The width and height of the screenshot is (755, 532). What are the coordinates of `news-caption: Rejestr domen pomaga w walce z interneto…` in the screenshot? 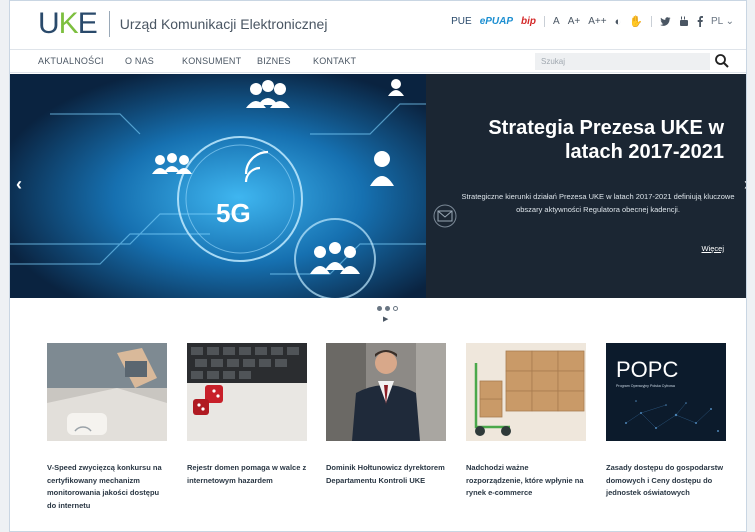 It's located at (247, 474).